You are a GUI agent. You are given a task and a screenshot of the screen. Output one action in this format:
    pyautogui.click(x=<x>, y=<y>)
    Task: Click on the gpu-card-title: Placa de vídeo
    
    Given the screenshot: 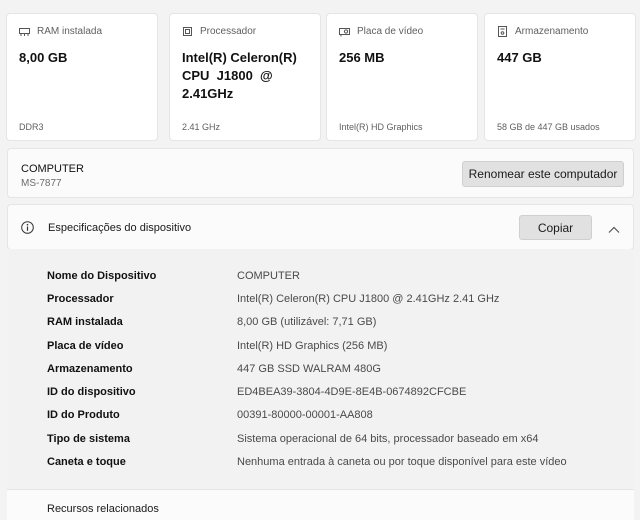 What is the action you would take?
    pyautogui.click(x=390, y=31)
    